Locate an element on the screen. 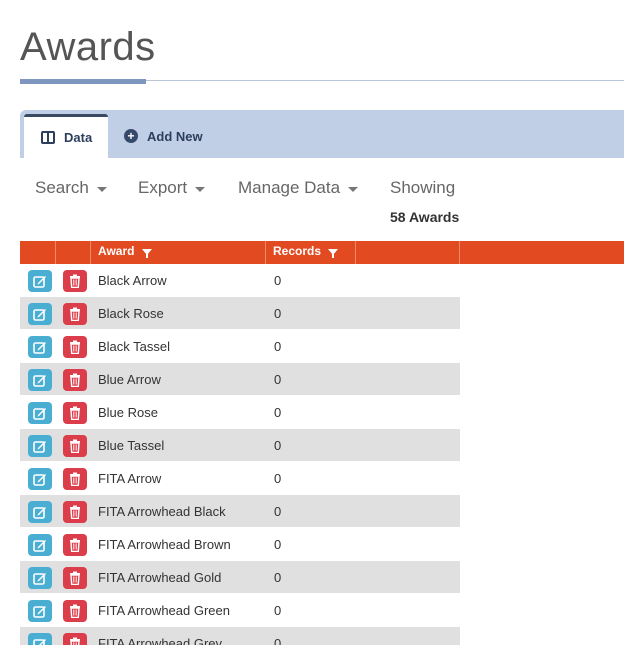  chevron-down-icon is located at coordinates (353, 189).